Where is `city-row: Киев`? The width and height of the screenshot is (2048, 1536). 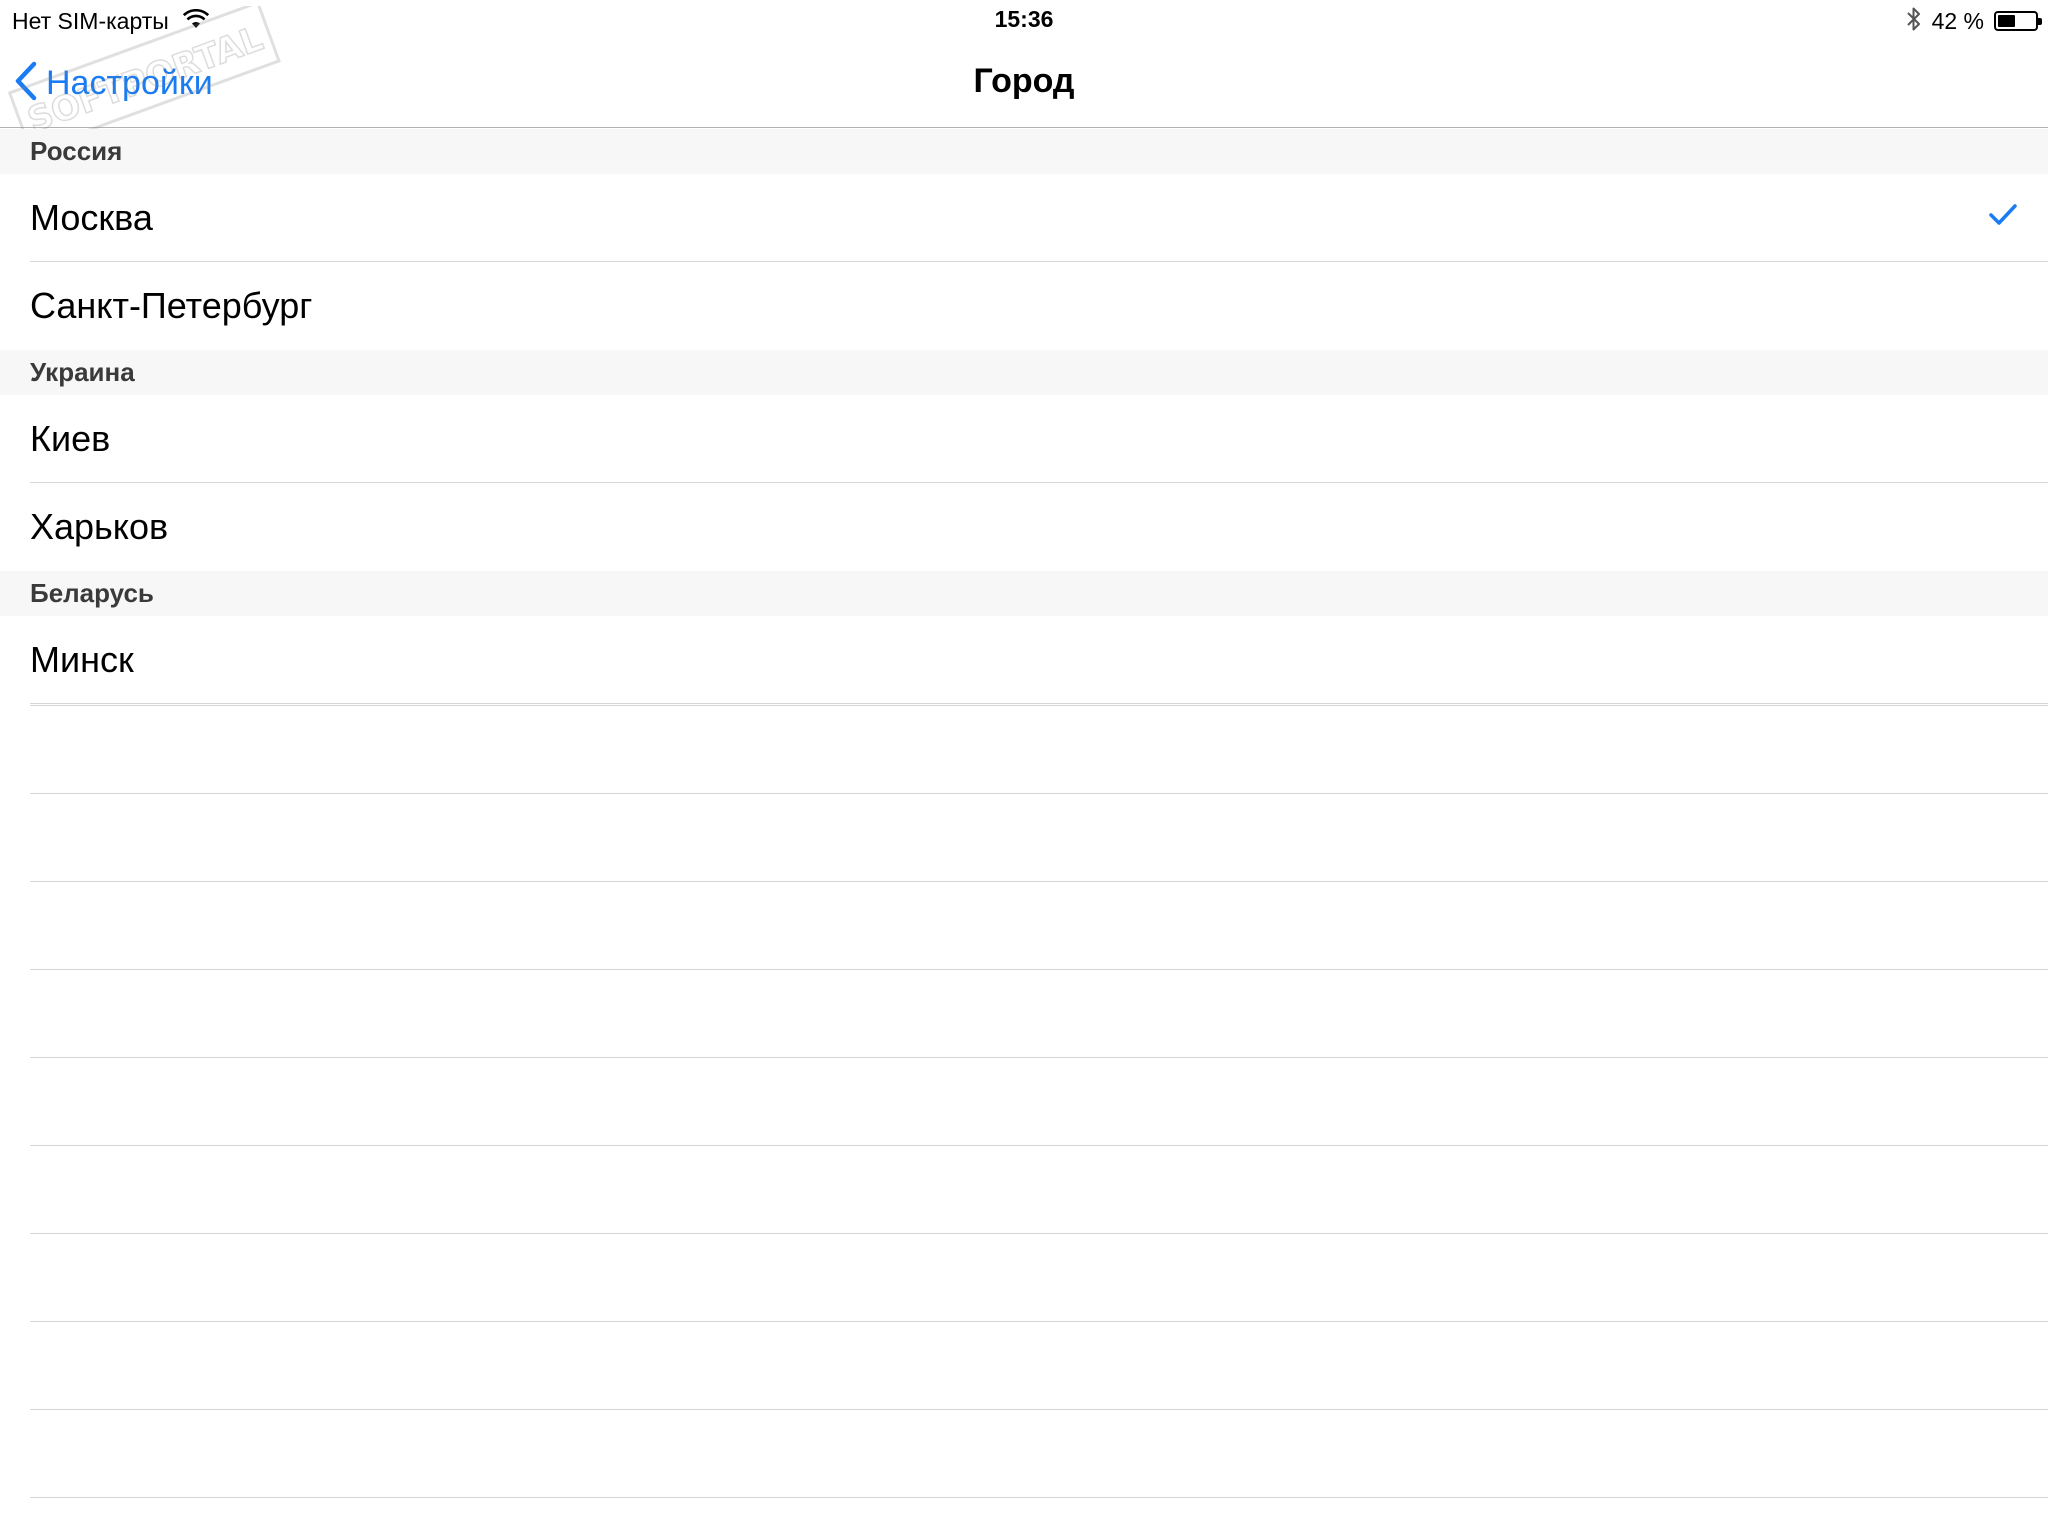
city-row: Киев is located at coordinates (1024, 439).